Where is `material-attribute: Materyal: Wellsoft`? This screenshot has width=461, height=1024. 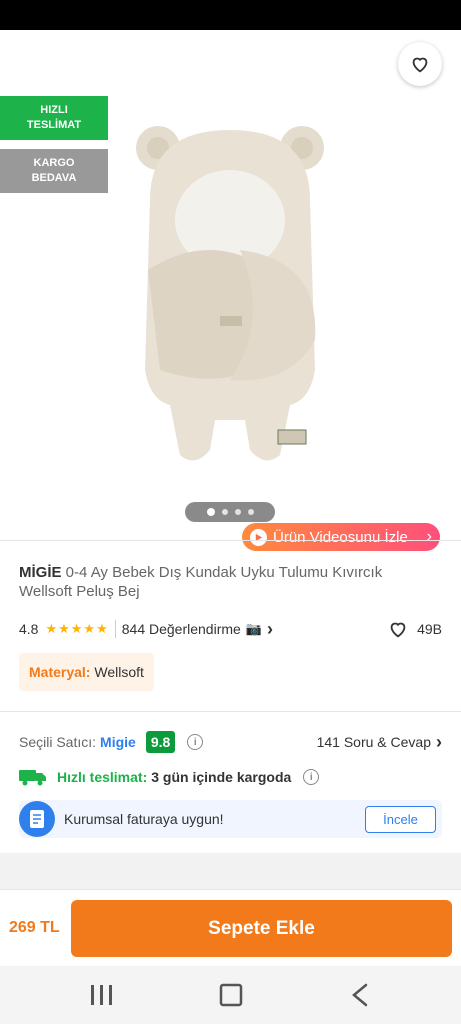 material-attribute: Materyal: Wellsoft is located at coordinates (86, 672).